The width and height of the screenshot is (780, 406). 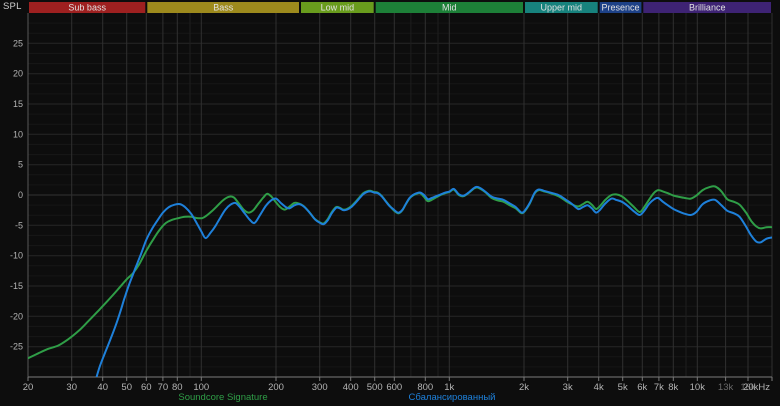 What do you see at coordinates (222, 397) in the screenshot?
I see `legend-soundcore-signature: Soundcore Signature` at bounding box center [222, 397].